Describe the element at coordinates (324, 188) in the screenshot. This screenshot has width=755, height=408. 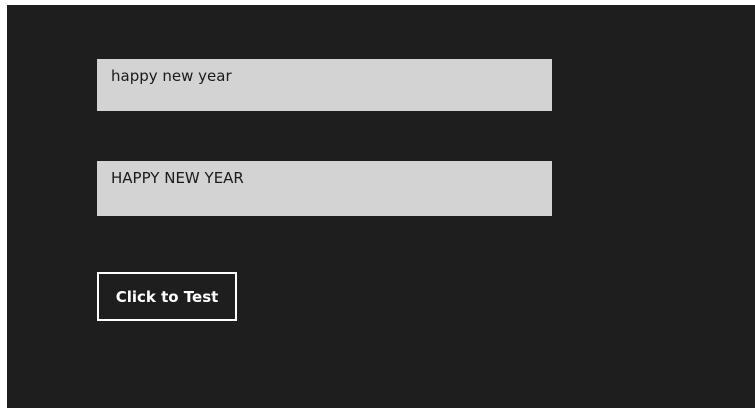
I see `output-text-box: HAPPY NEW YEAR` at that location.